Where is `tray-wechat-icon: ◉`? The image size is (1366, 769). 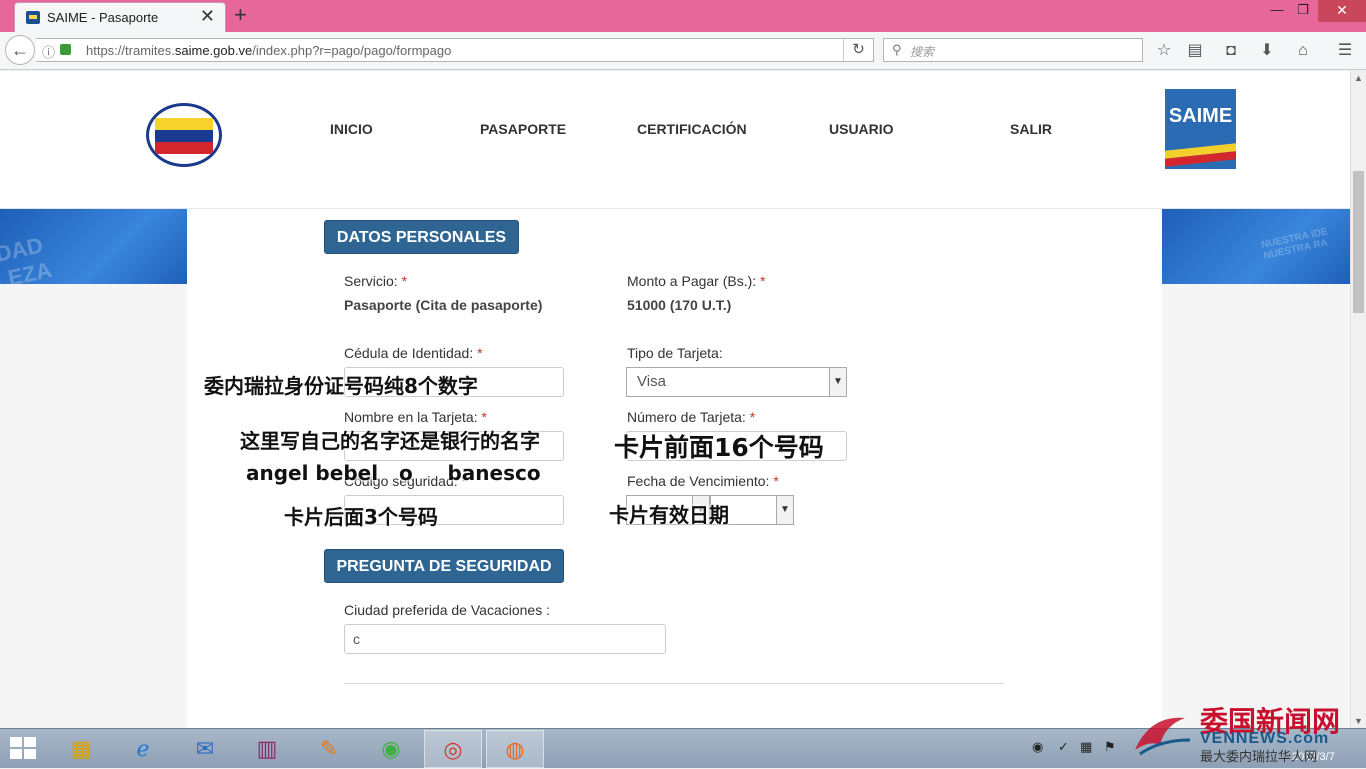
tray-wechat-icon: ◉ is located at coordinates (1037, 747).